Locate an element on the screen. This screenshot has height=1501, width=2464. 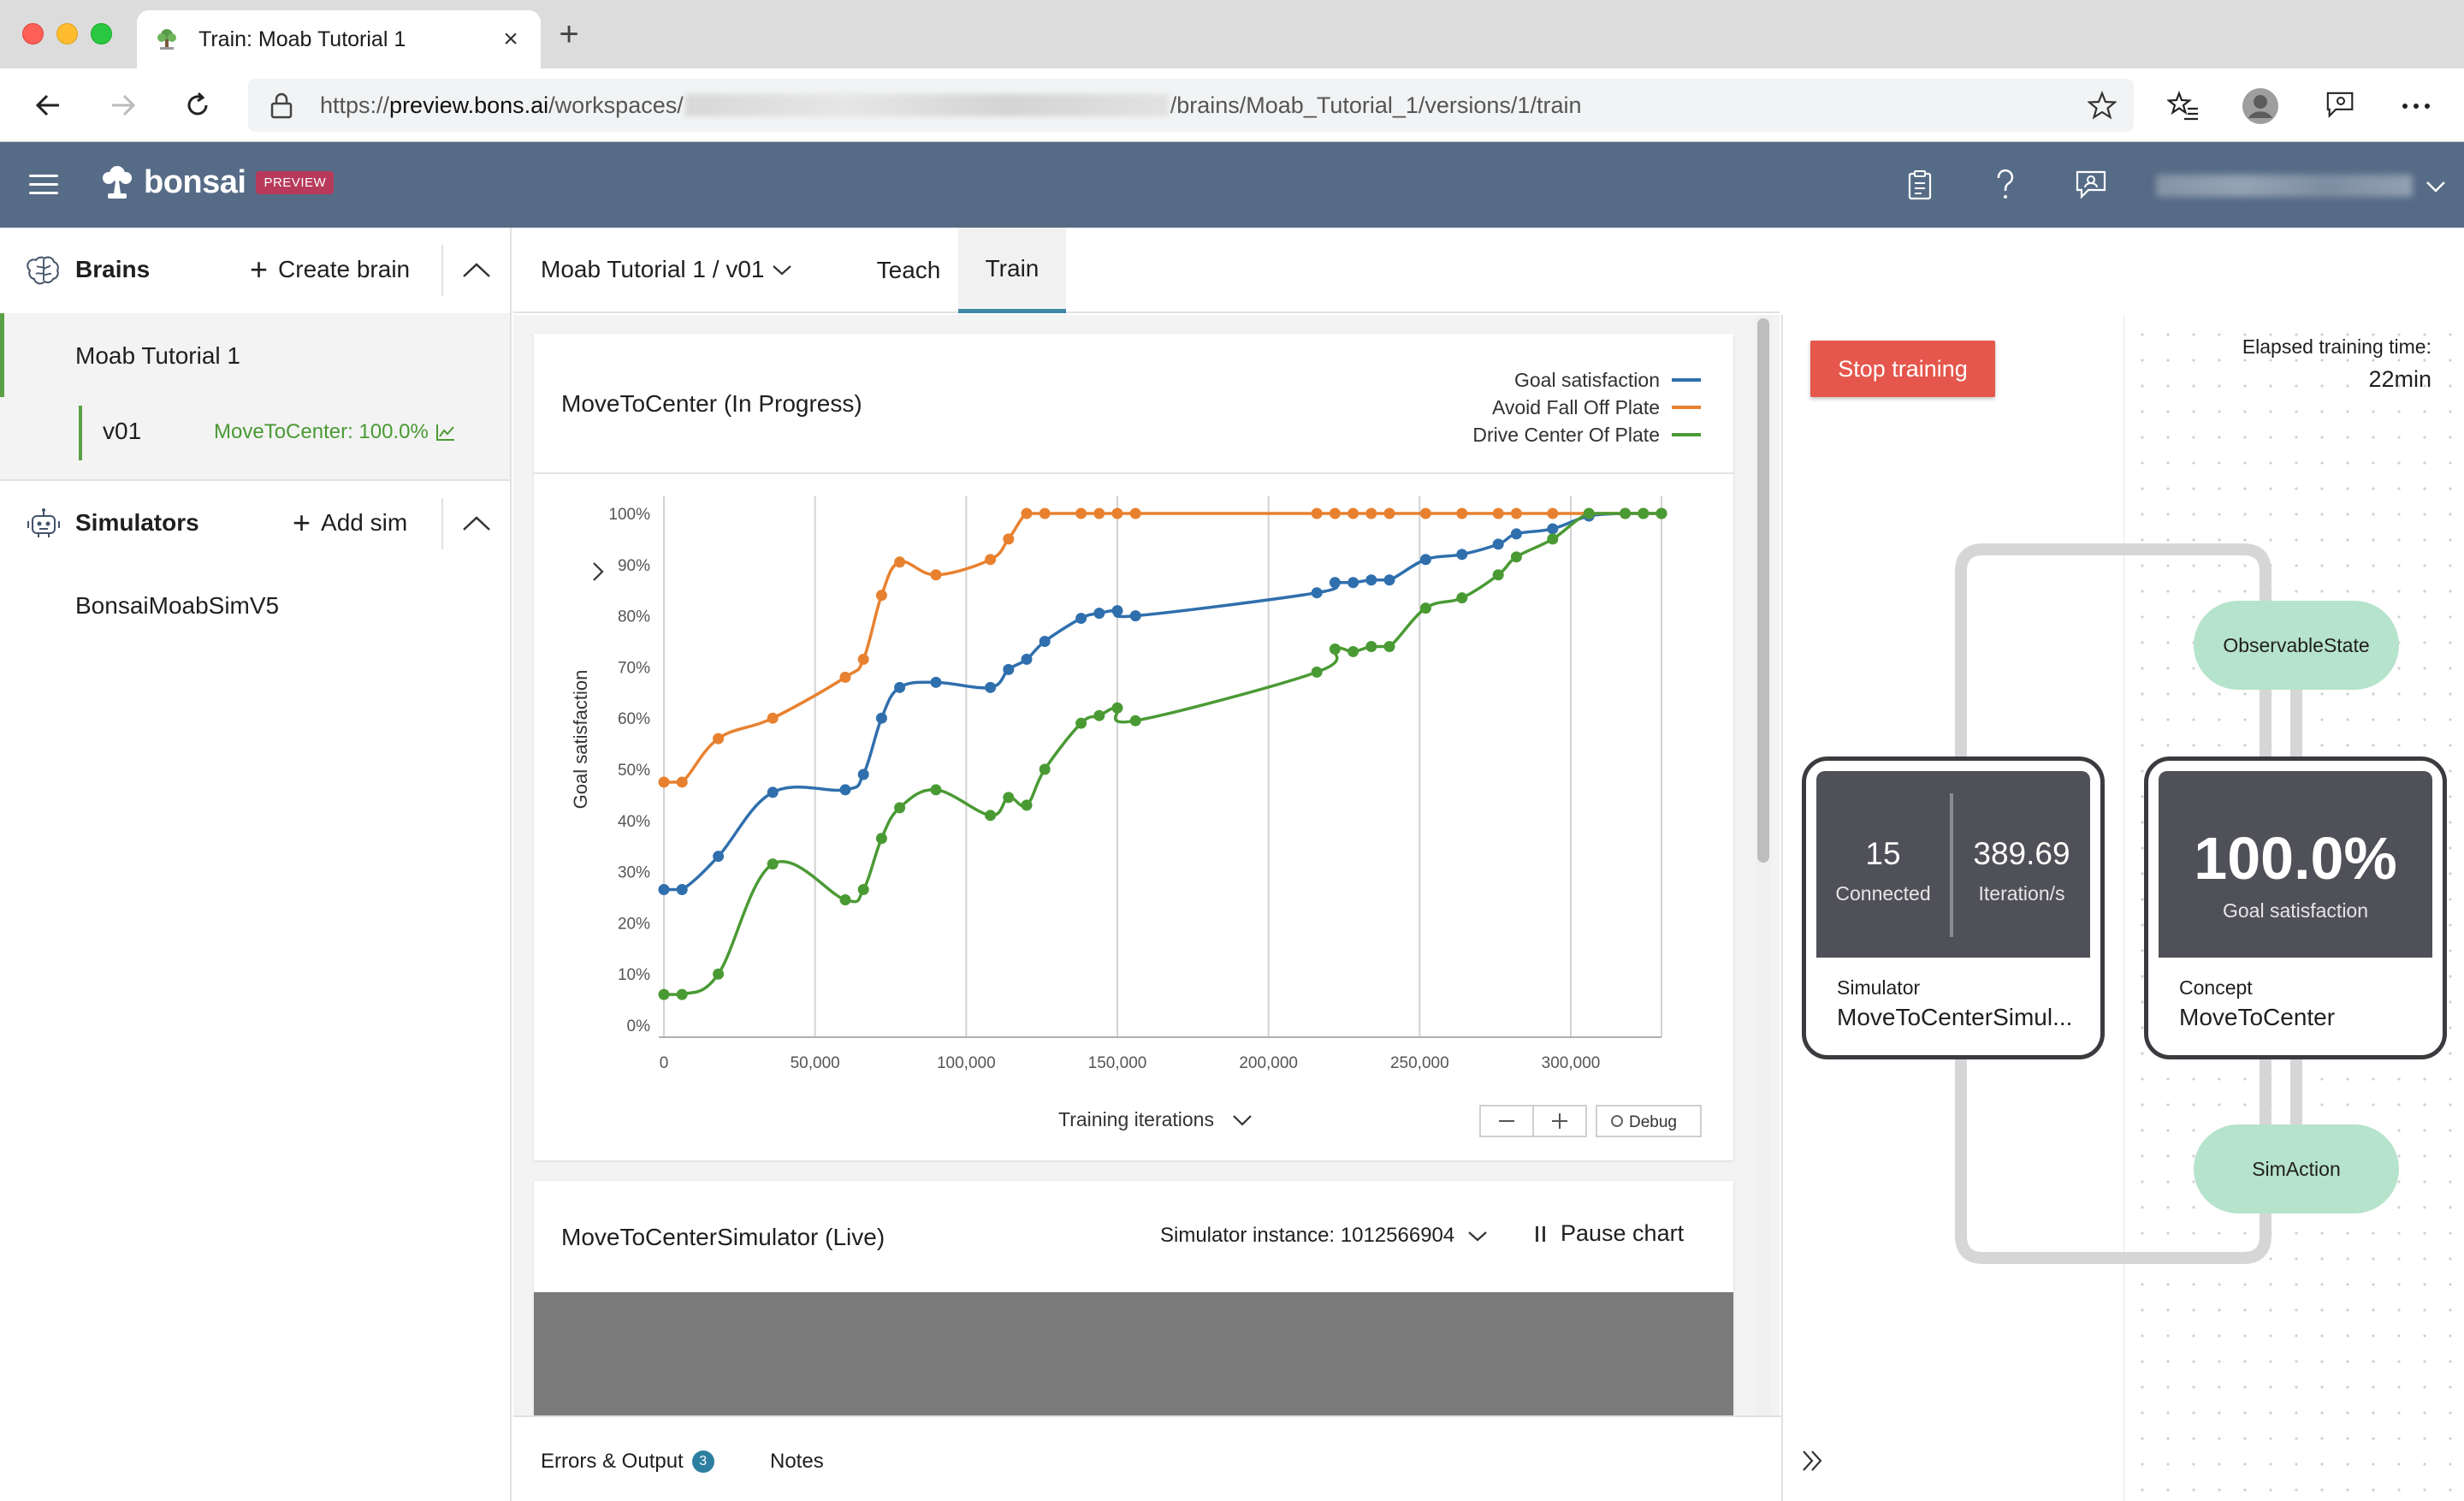
tab-train: Train is located at coordinates (1012, 270).